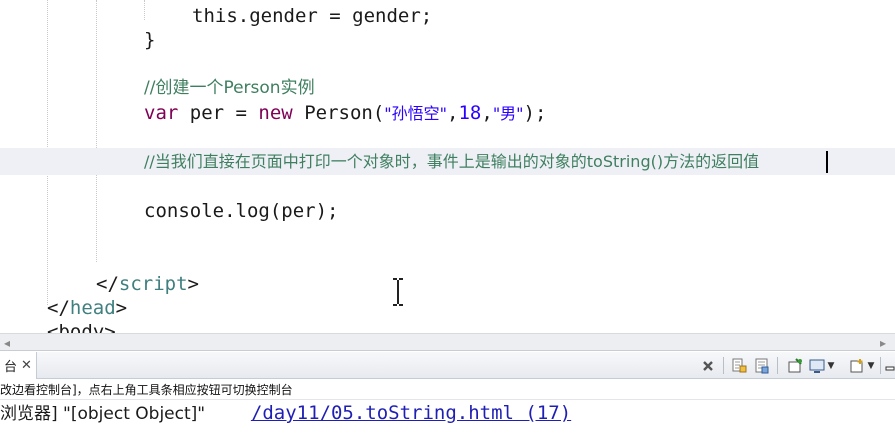  What do you see at coordinates (312, 16) in the screenshot?
I see `code-line-gender-assign: this.gender = gender;` at bounding box center [312, 16].